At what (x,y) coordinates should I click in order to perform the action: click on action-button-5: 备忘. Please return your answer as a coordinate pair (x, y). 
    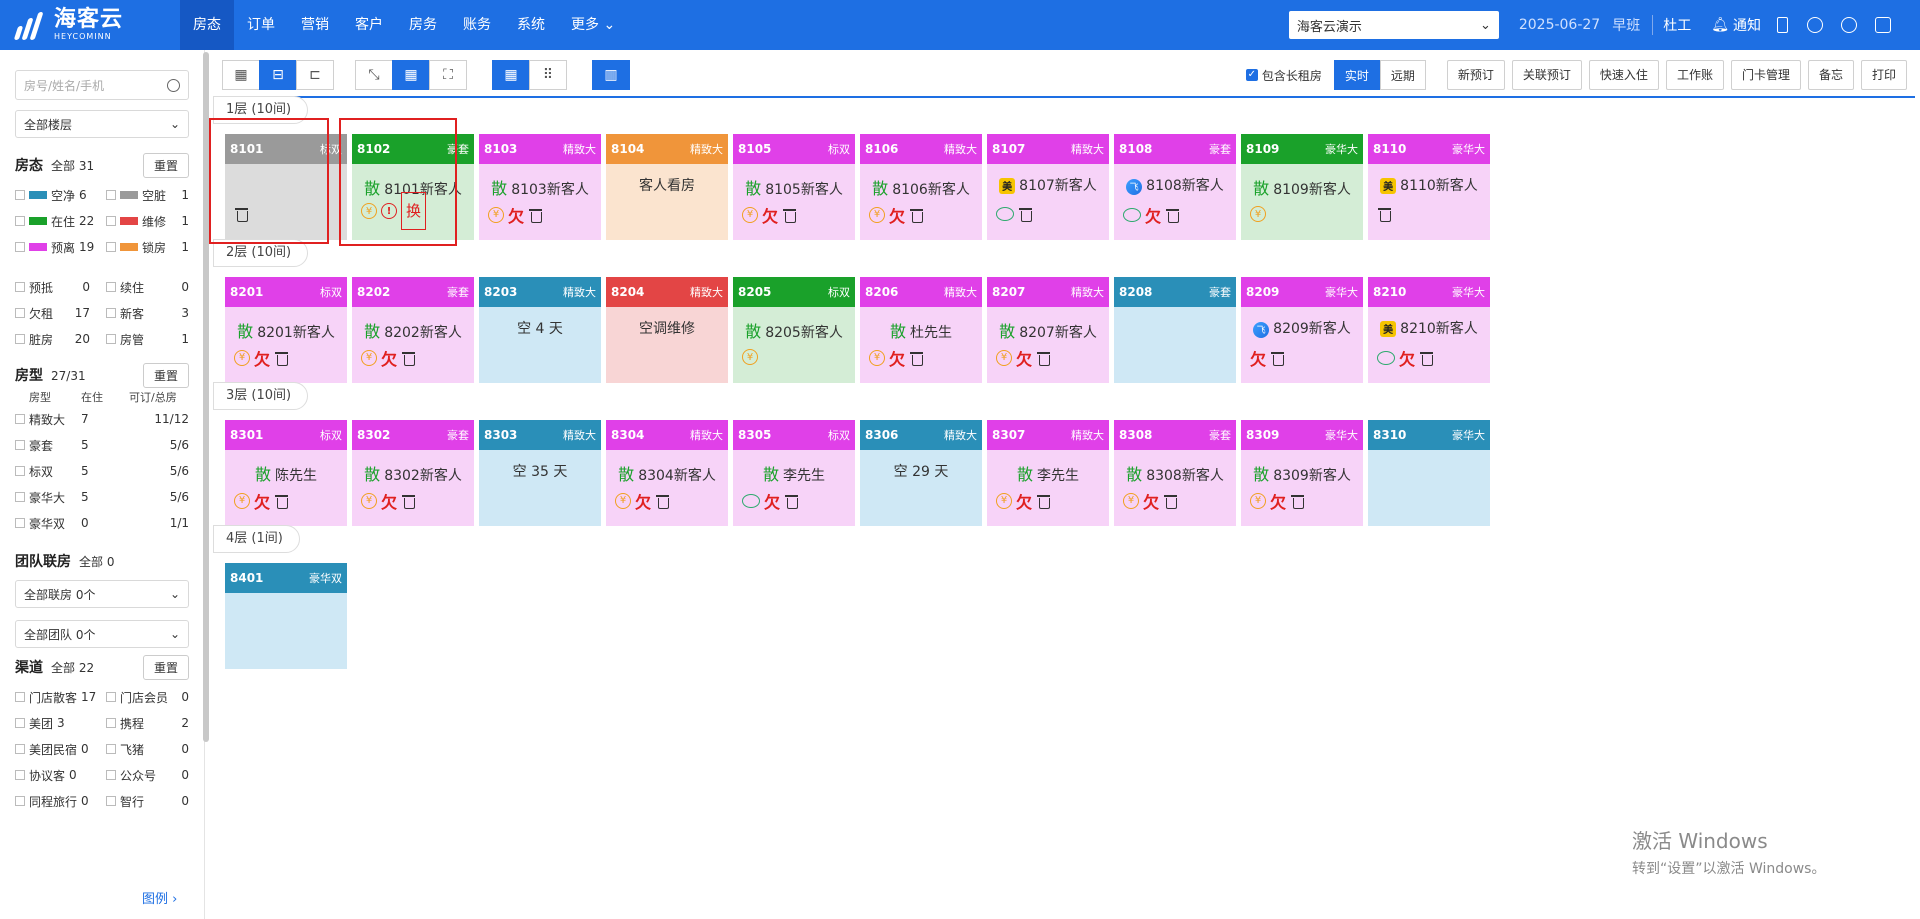
    Looking at the image, I should click on (1830, 75).